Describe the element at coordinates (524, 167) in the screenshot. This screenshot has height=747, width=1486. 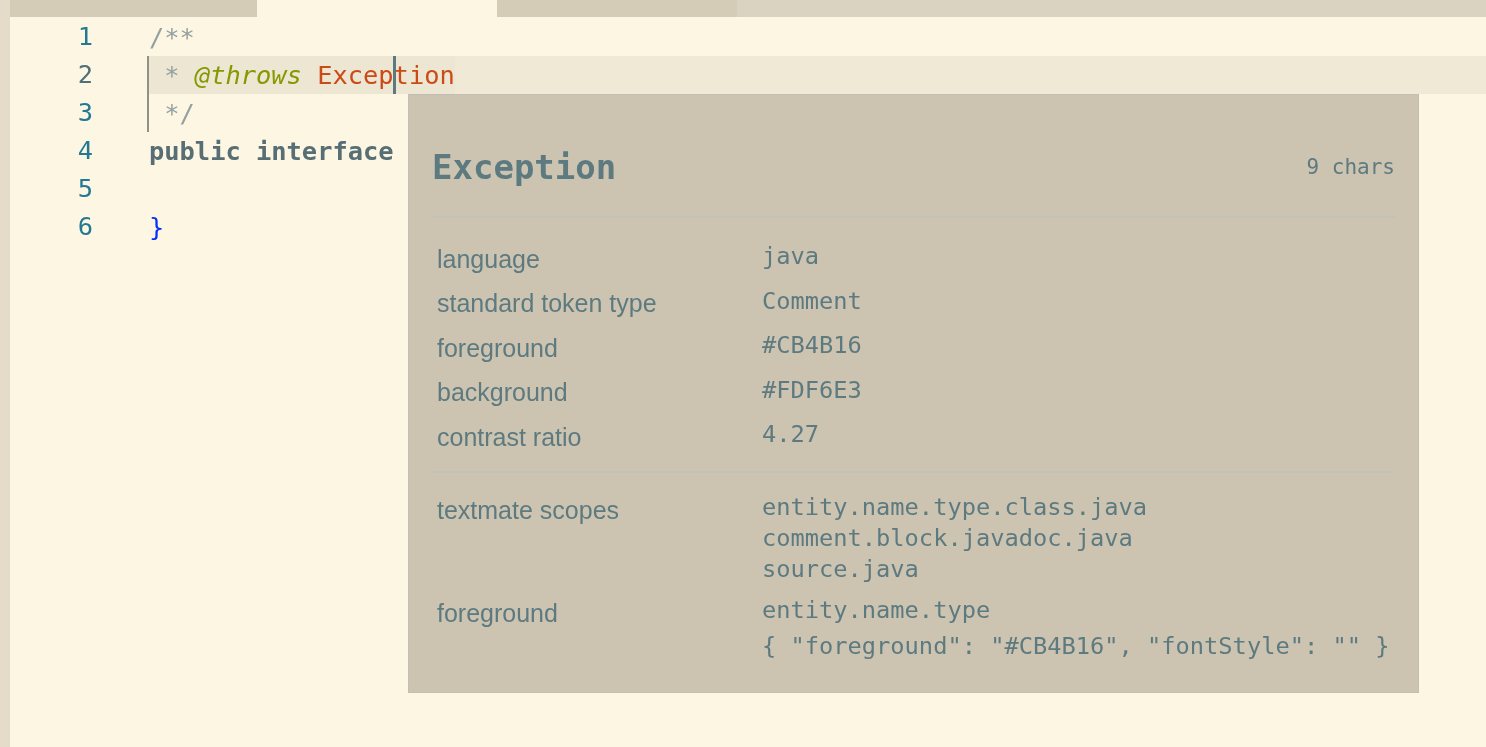
I see `token-title: Exception` at that location.